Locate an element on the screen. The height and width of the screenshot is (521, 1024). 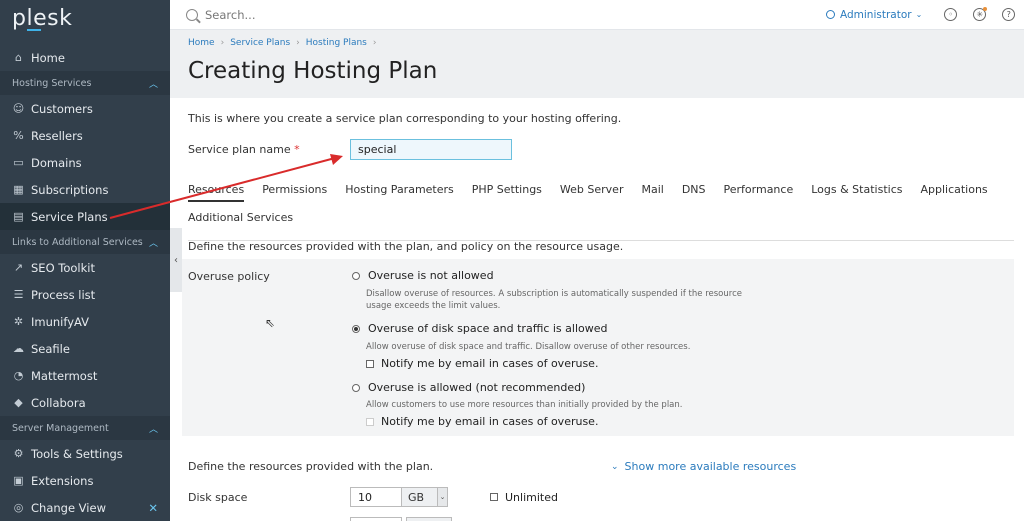
gear-icon: ✲ is located at coordinates (18, 321).